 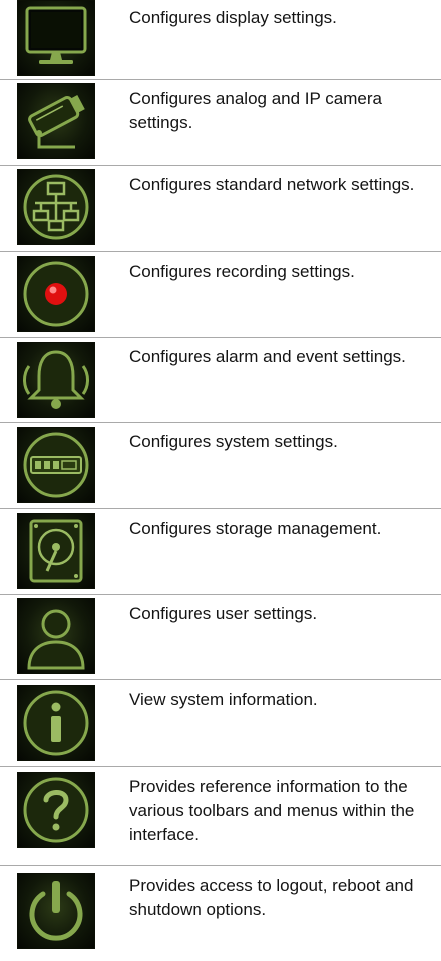 I want to click on power-icon, so click(x=56, y=911).